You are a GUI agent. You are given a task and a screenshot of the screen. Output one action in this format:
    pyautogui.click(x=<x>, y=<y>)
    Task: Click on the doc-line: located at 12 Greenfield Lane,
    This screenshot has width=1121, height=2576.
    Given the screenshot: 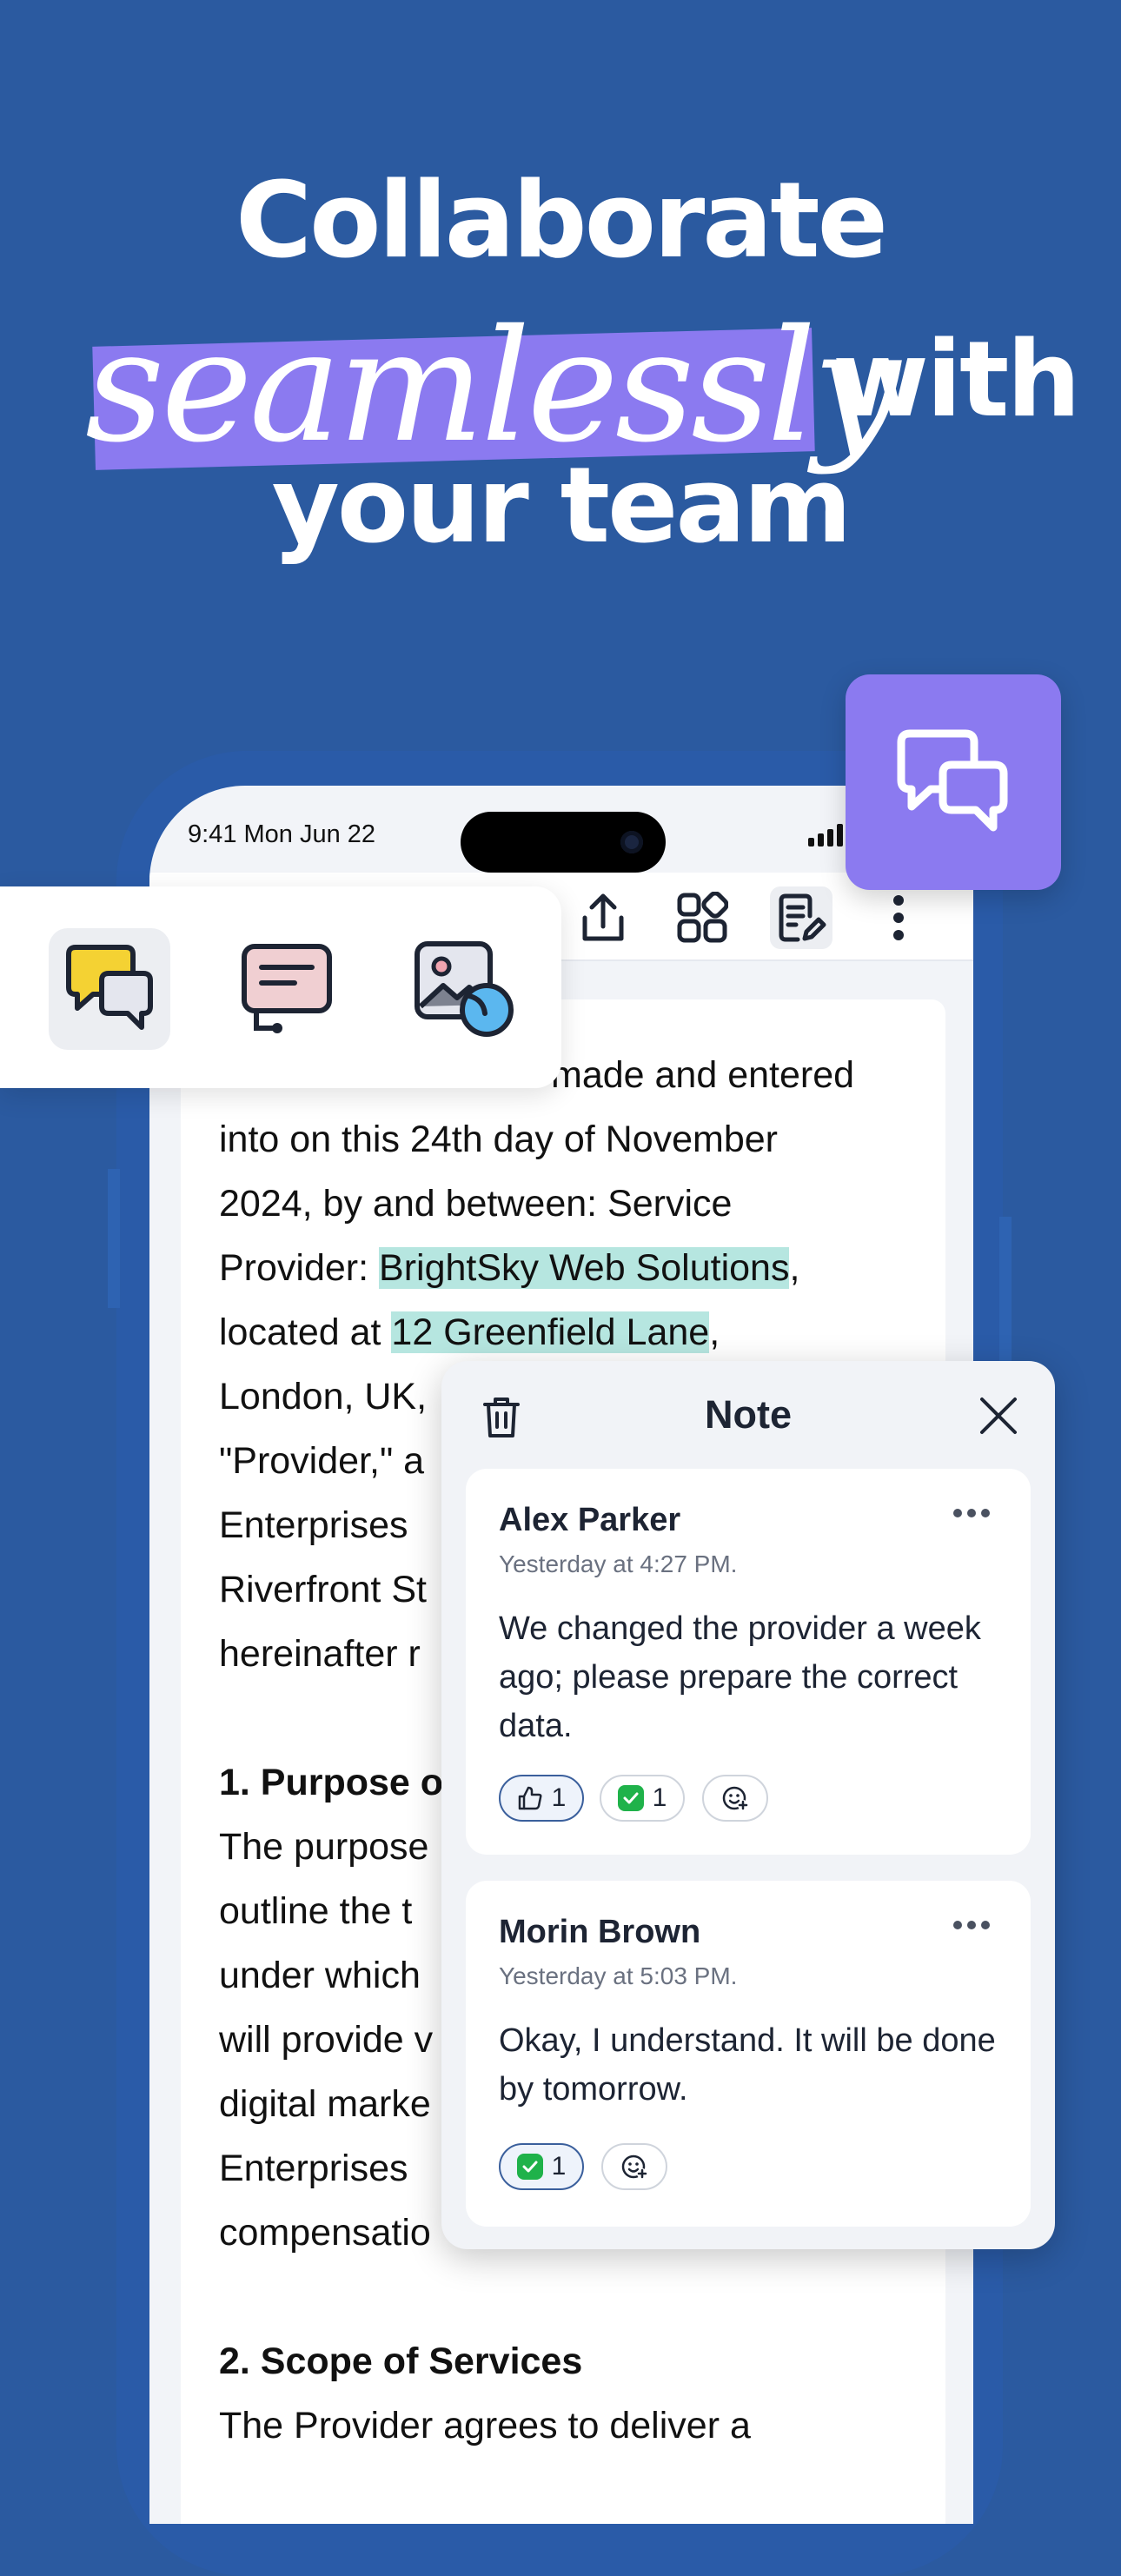 What is the action you would take?
    pyautogui.click(x=566, y=1332)
    